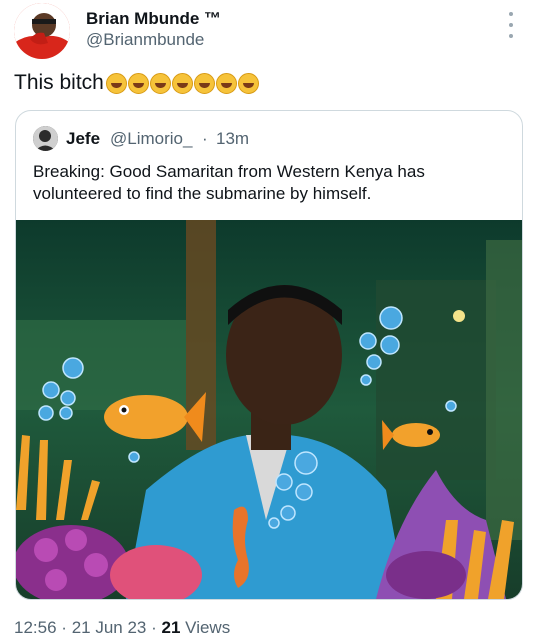 The width and height of the screenshot is (537, 644). I want to click on tweet-meta: 12:56 · 21 Jun 23 · 21 Views, so click(122, 628).